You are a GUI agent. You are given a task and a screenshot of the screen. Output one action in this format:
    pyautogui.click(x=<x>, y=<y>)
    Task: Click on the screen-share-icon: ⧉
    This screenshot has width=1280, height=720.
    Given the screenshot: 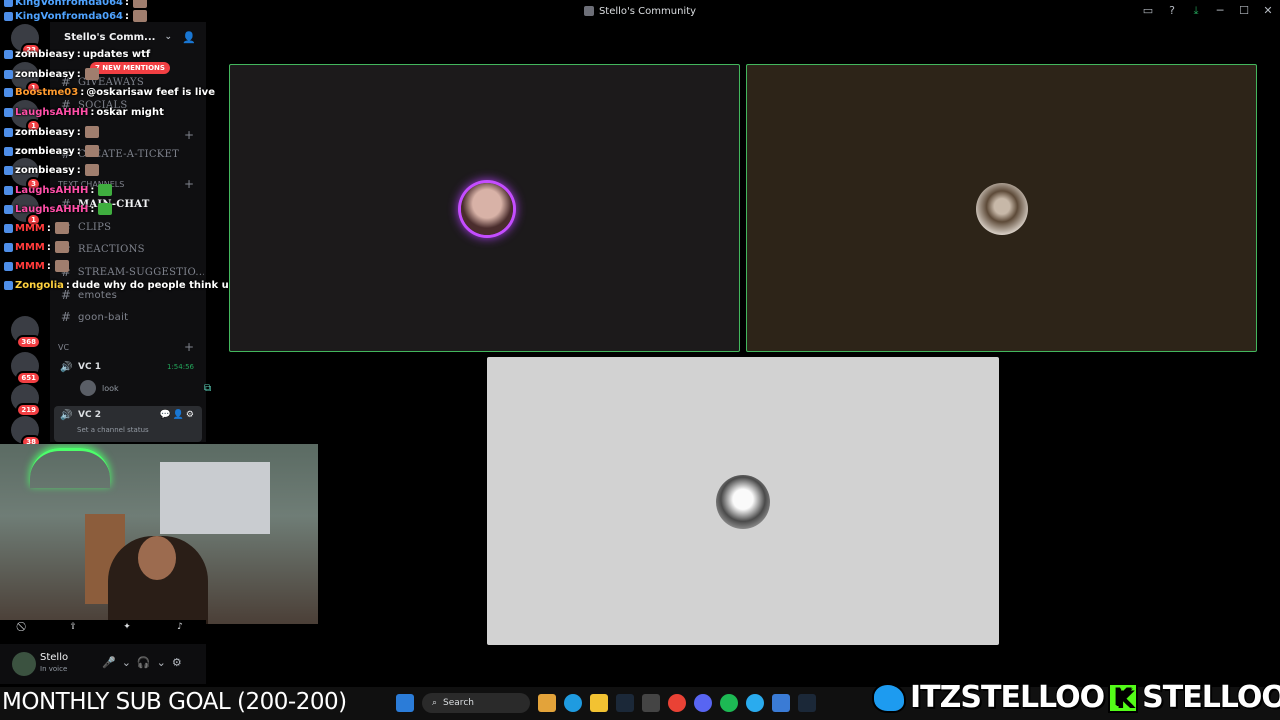 What is the action you would take?
    pyautogui.click(x=208, y=388)
    